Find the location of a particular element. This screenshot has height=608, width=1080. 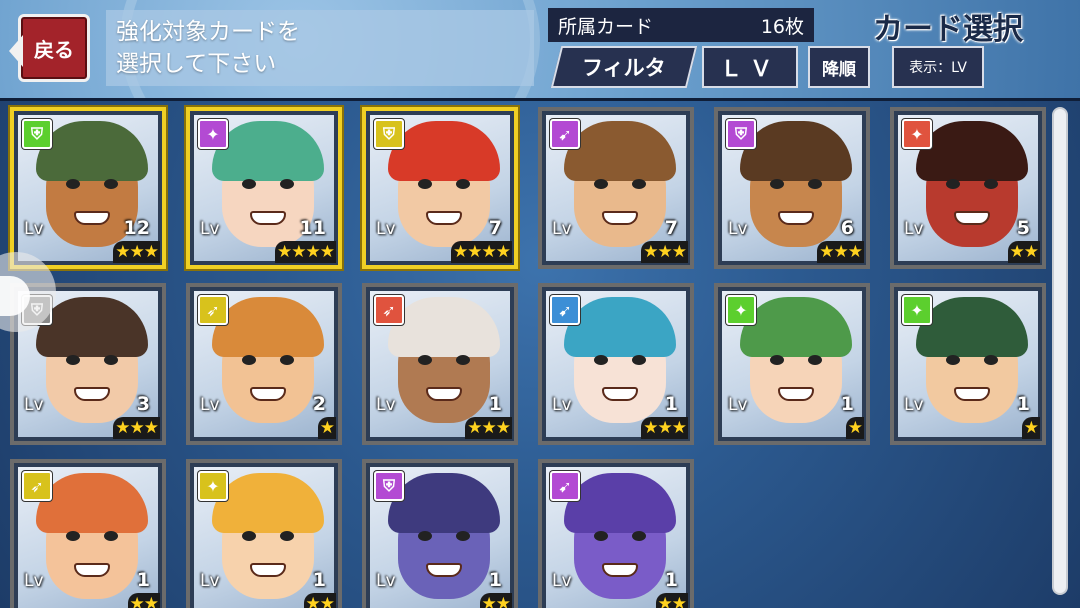

scrollbar-thumb is located at coordinates (1060, 351).